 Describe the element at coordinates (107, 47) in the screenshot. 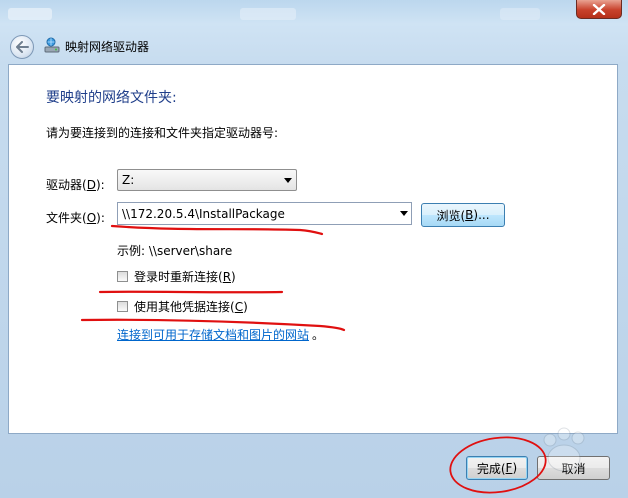

I see `window-title: 映射网络驱动器` at that location.